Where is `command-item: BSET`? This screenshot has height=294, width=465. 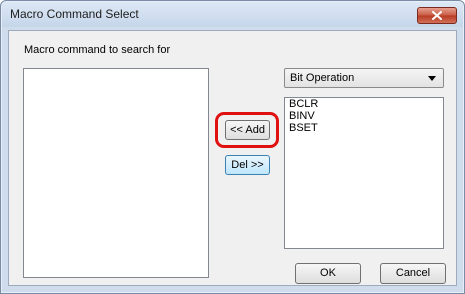
command-item: BSET is located at coordinates (364, 128).